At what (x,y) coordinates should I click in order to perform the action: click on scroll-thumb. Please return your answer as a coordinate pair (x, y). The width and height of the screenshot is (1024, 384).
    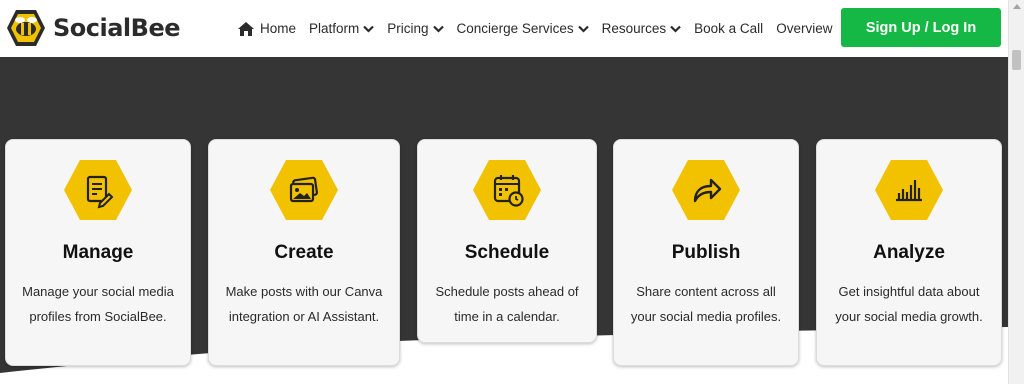
    Looking at the image, I should click on (1016, 60).